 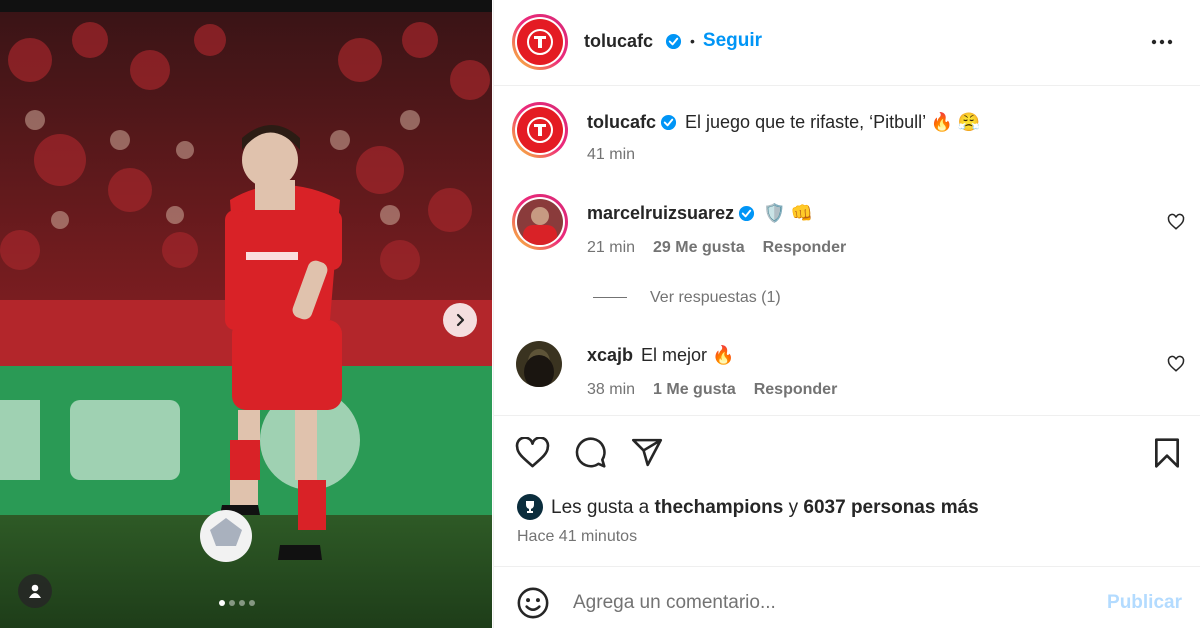 I want to click on composer-divider, so click(x=847, y=566).